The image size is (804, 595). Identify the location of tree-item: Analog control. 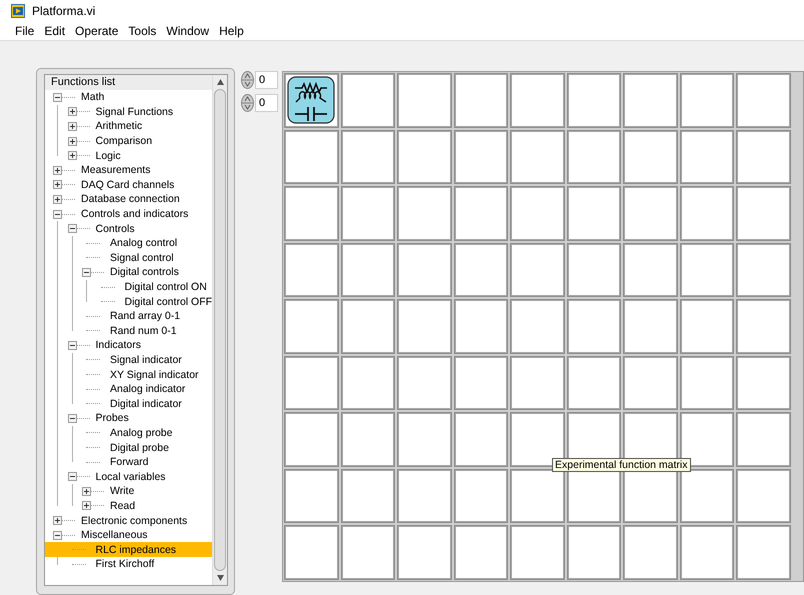
(128, 243).